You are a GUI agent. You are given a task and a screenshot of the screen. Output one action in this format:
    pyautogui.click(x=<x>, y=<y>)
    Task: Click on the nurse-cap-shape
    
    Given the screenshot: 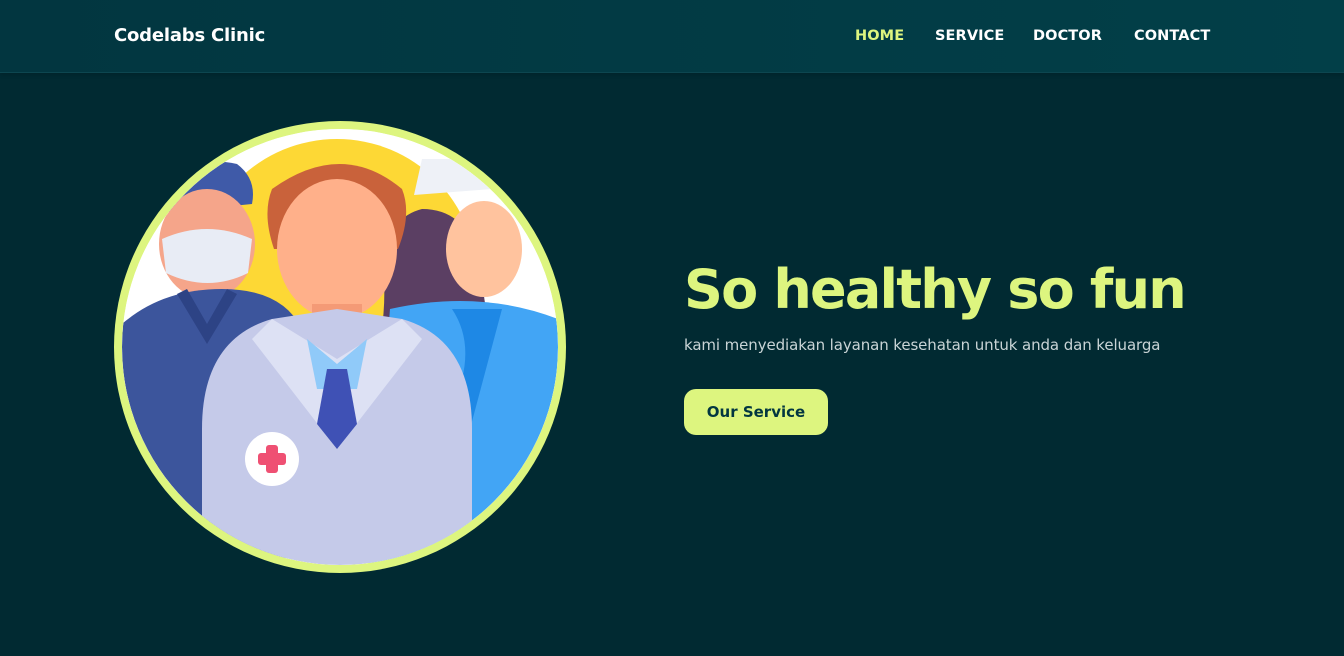 What is the action you would take?
    pyautogui.click(x=453, y=177)
    